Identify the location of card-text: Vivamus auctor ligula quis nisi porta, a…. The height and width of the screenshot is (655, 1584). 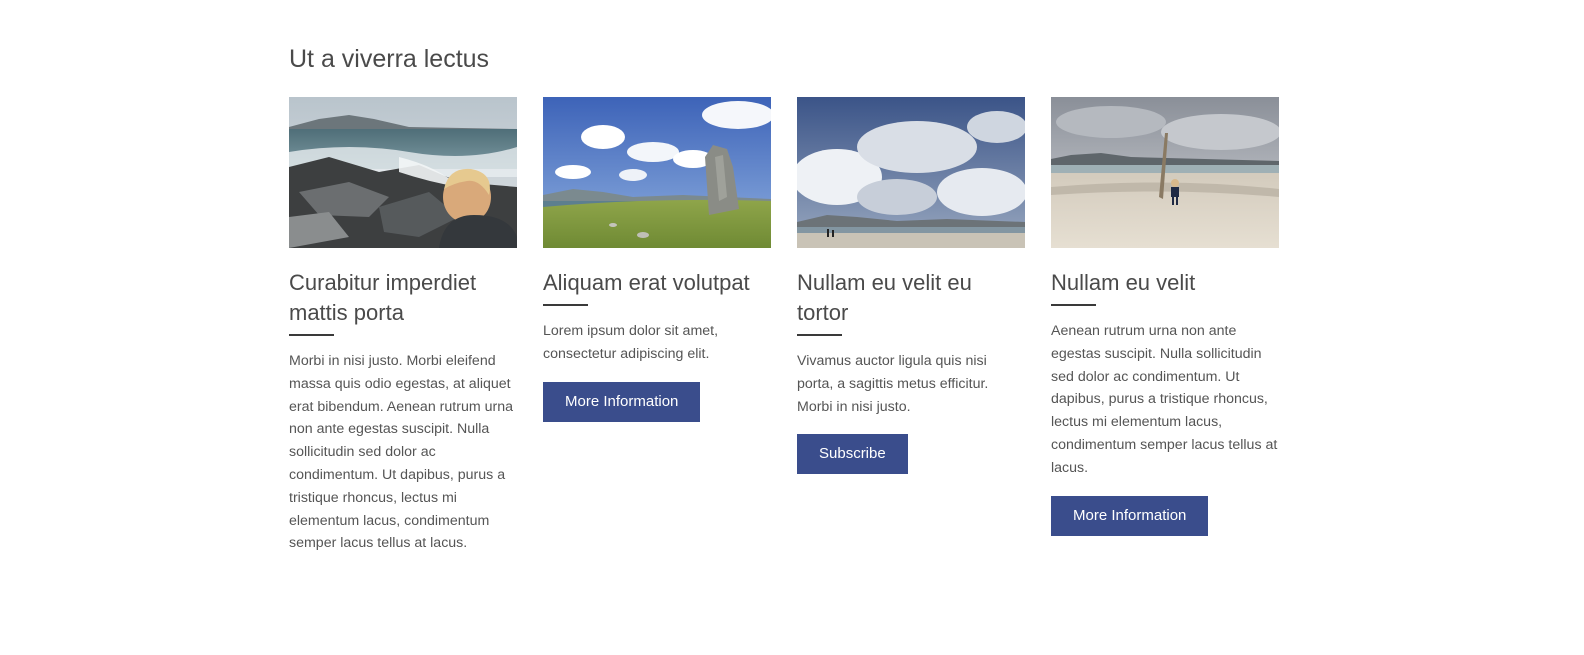
(893, 384).